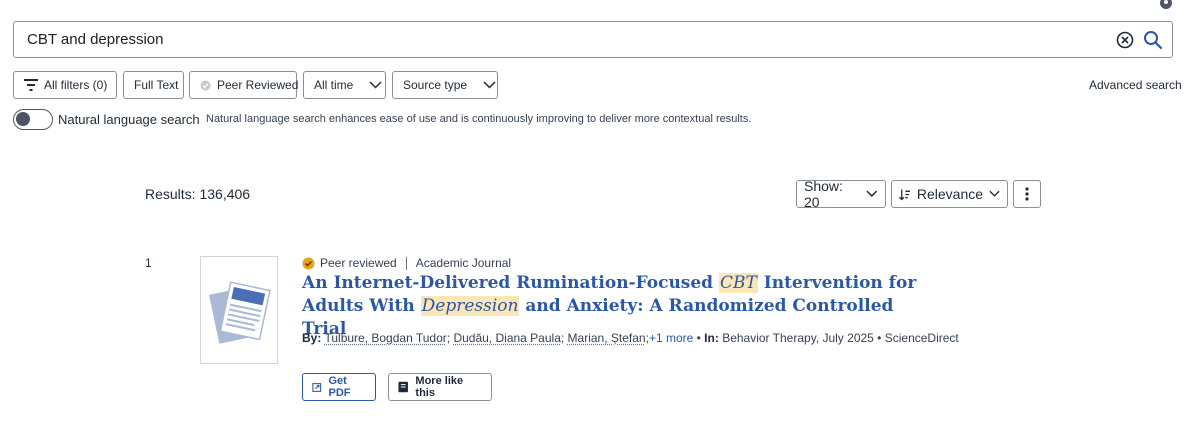  I want to click on get-pdf-button: Get PDF, so click(339, 387).